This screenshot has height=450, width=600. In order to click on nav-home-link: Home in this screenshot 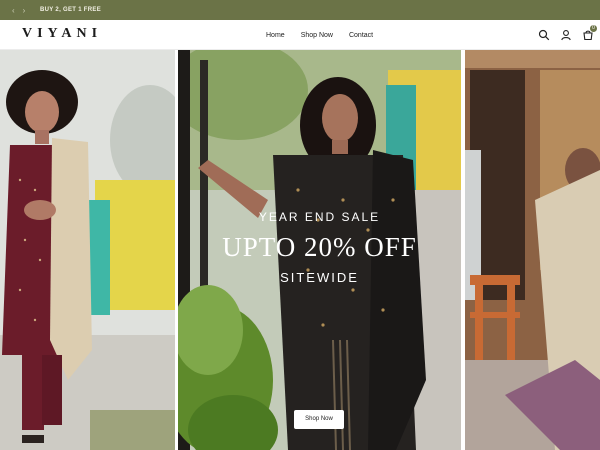, I will do `click(275, 35)`.